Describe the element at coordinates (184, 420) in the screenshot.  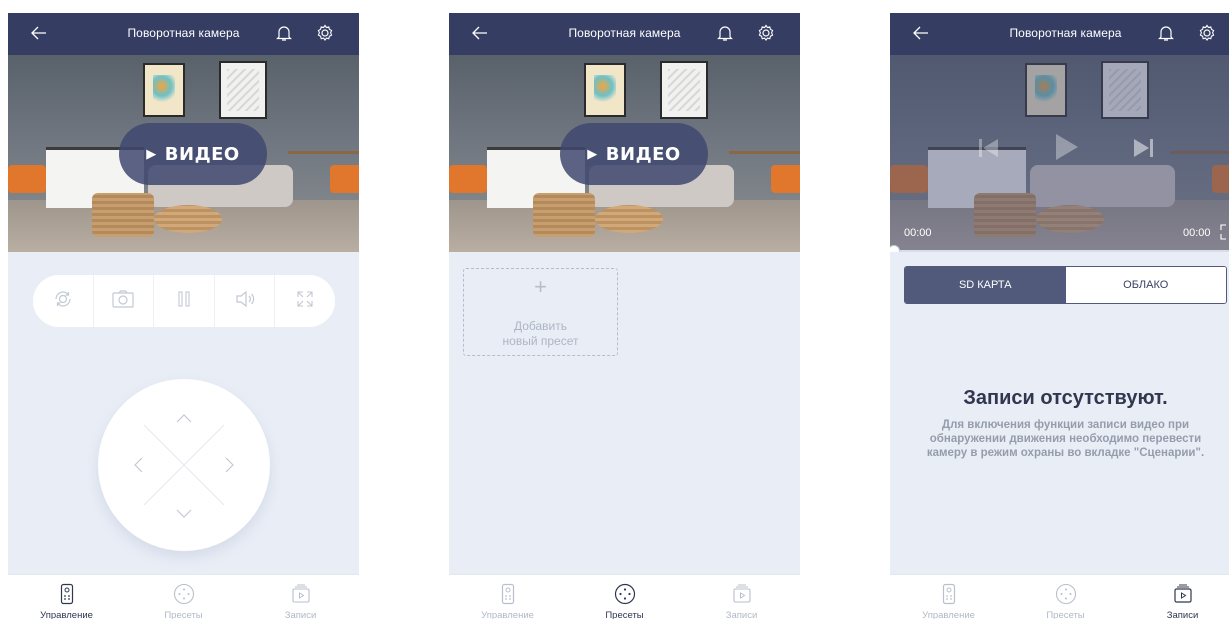
I see `chevron-up-icon` at that location.